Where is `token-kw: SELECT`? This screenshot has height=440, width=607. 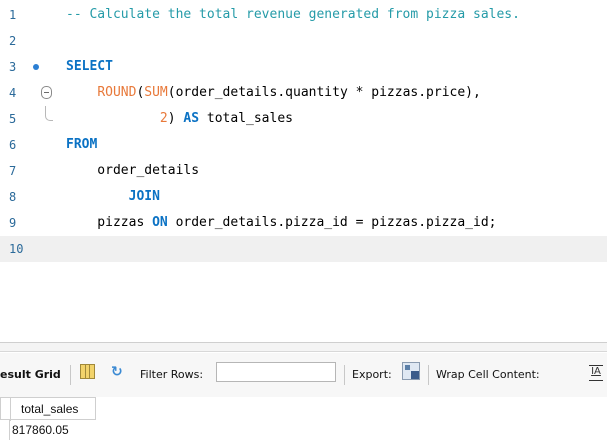 token-kw: SELECT is located at coordinates (89, 66).